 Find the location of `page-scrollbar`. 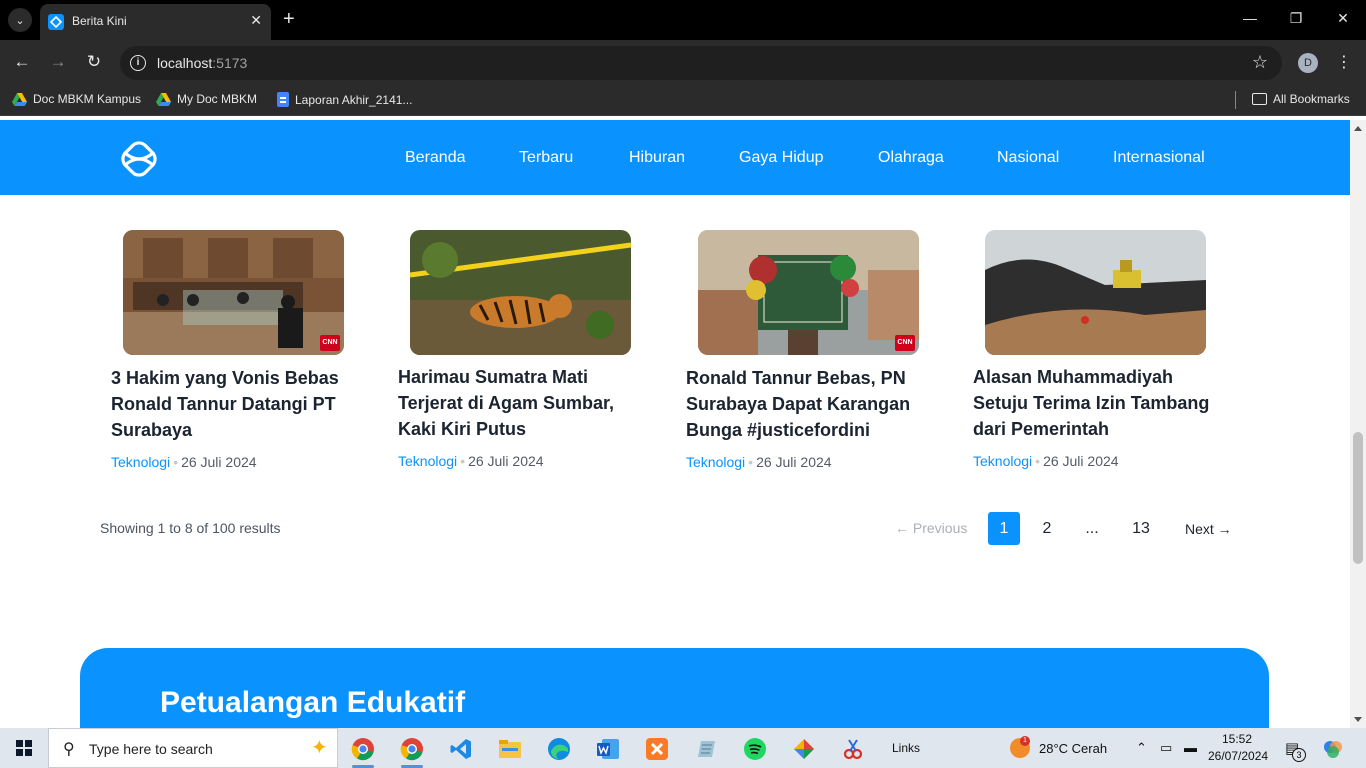

page-scrollbar is located at coordinates (1358, 424).